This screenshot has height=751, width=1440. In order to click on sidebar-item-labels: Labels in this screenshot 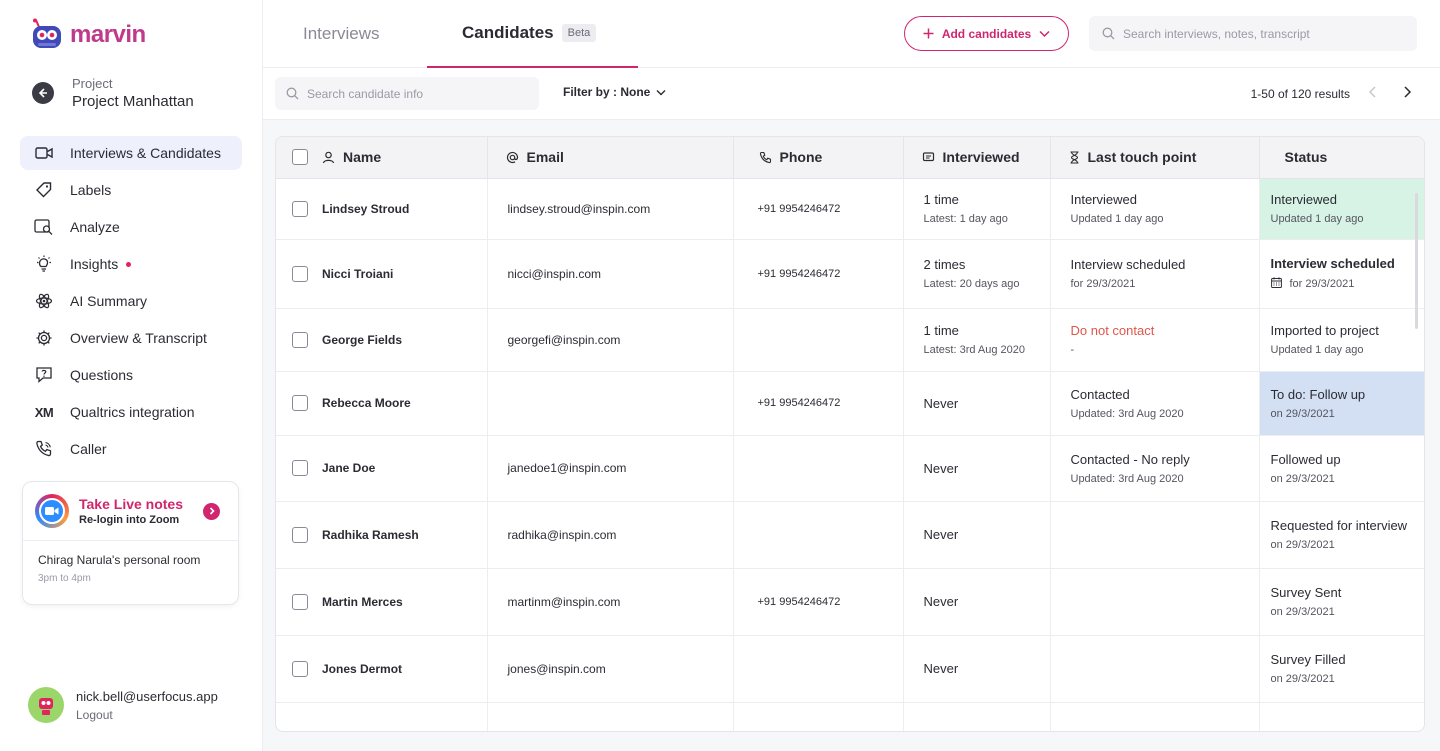, I will do `click(131, 190)`.